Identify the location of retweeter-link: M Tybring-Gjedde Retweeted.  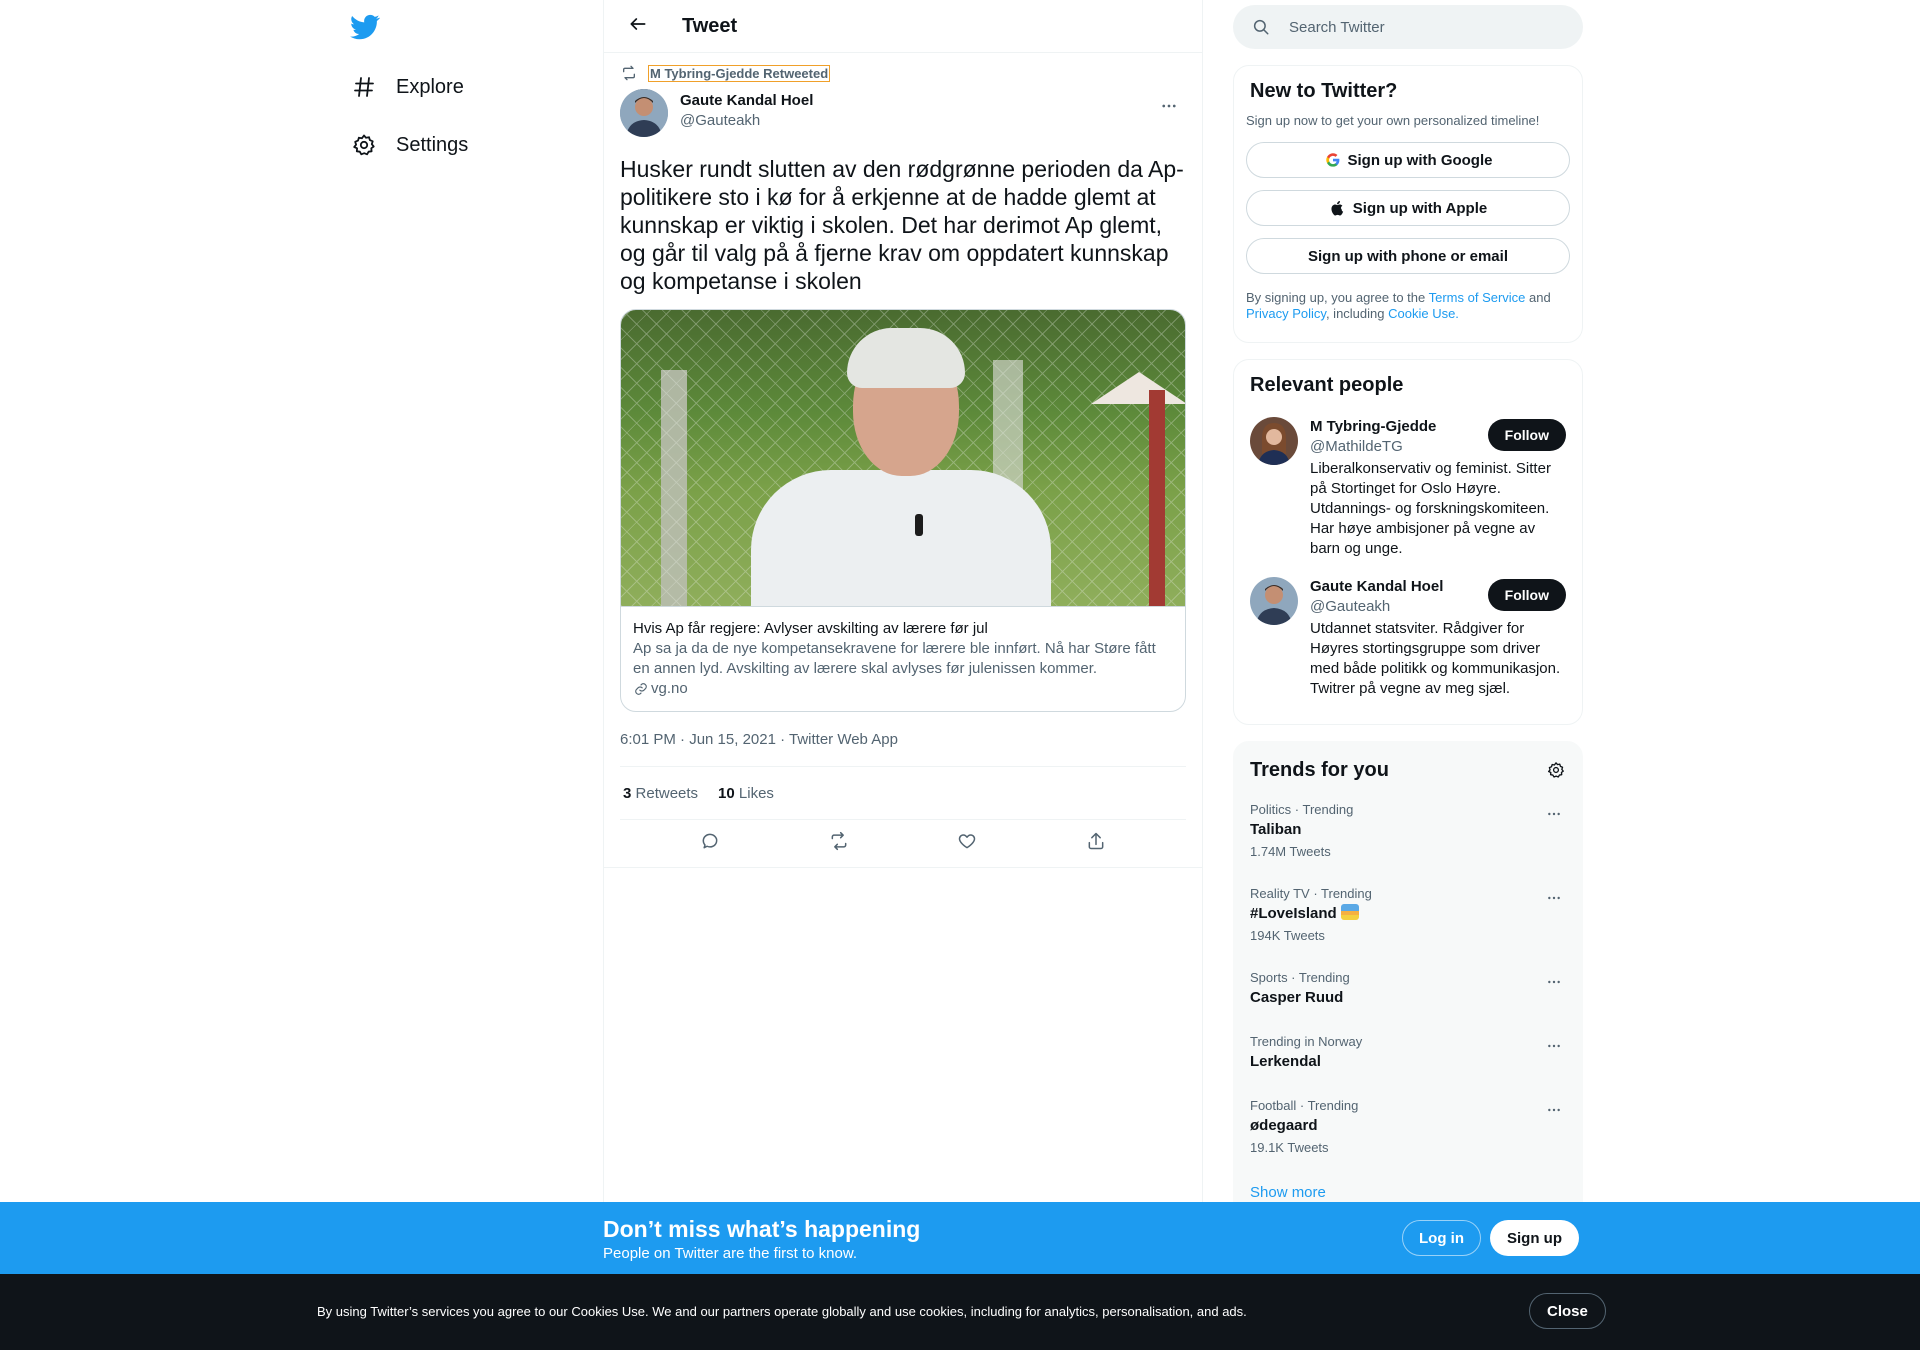
(739, 73).